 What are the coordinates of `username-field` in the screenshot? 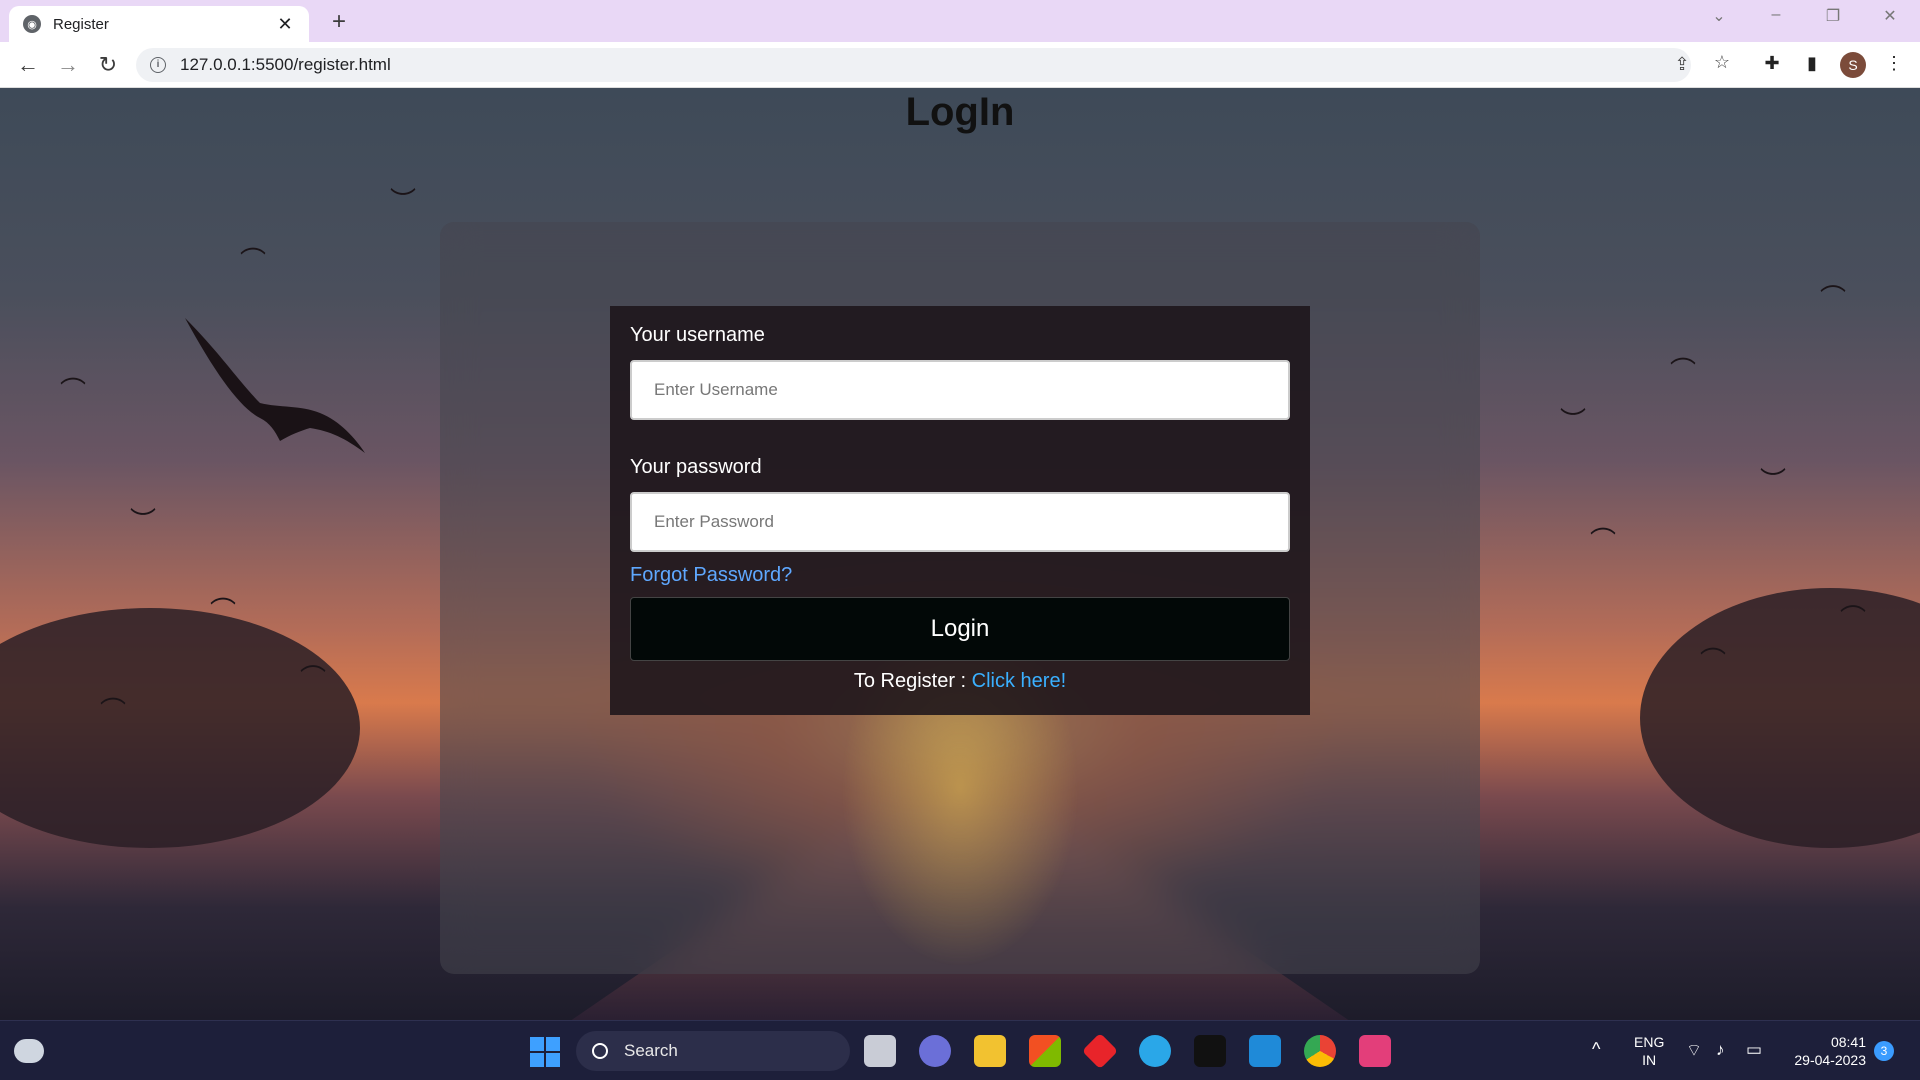 It's located at (960, 390).